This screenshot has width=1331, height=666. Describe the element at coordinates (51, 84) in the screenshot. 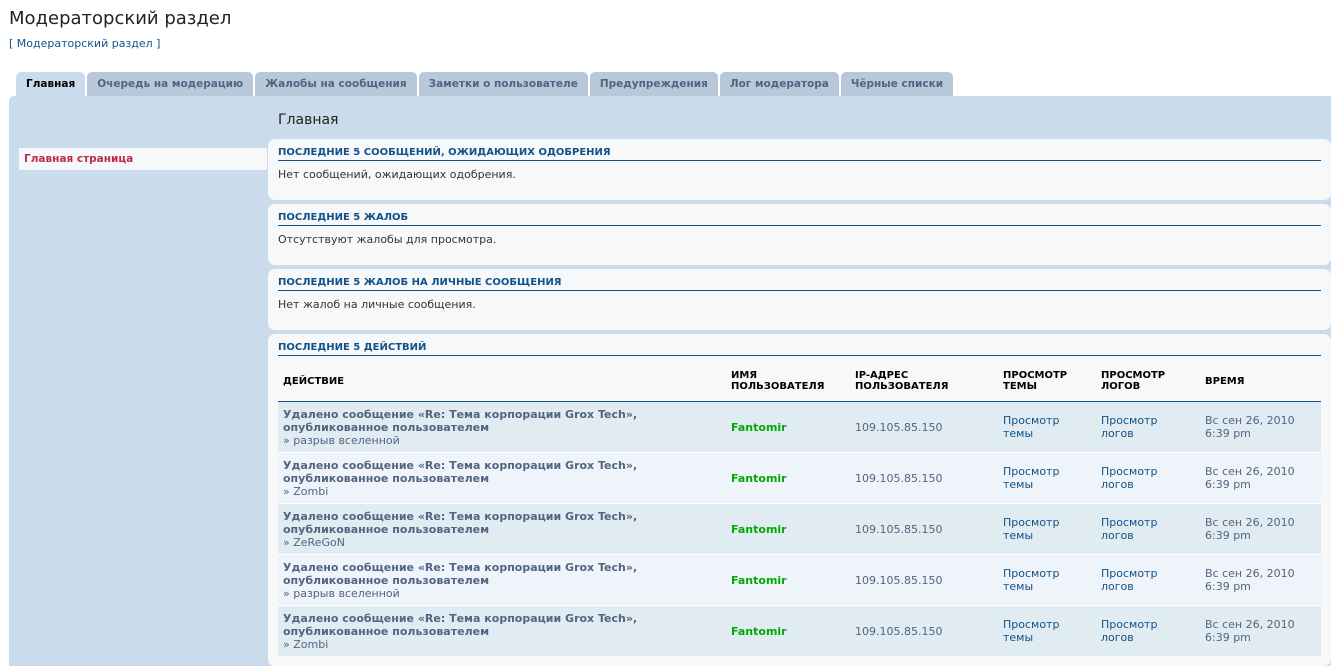

I see `tab-main: Главная` at that location.